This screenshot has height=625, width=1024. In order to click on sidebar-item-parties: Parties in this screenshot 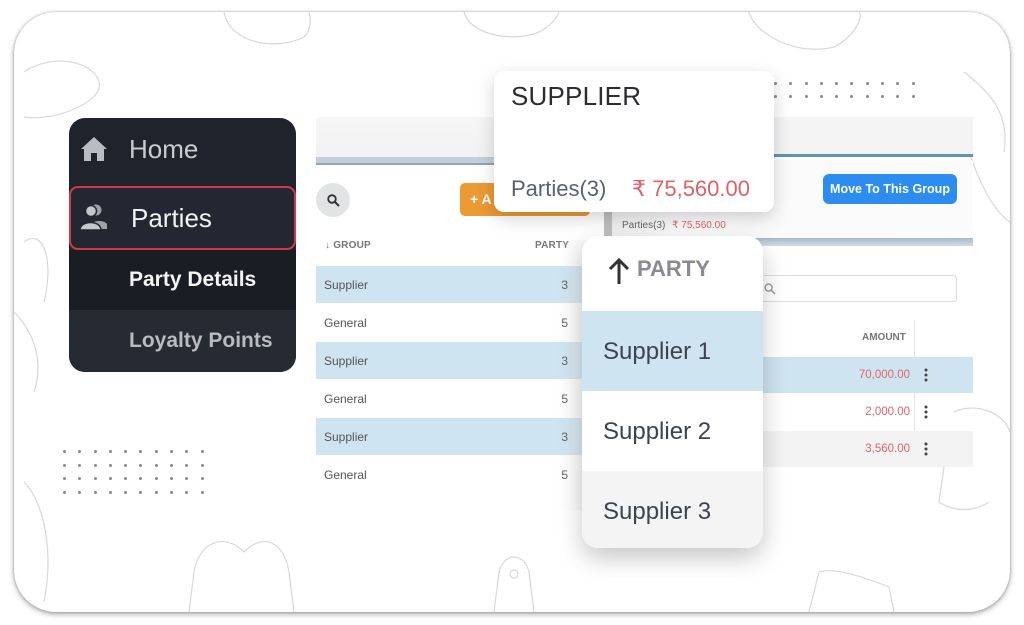, I will do `click(182, 218)`.